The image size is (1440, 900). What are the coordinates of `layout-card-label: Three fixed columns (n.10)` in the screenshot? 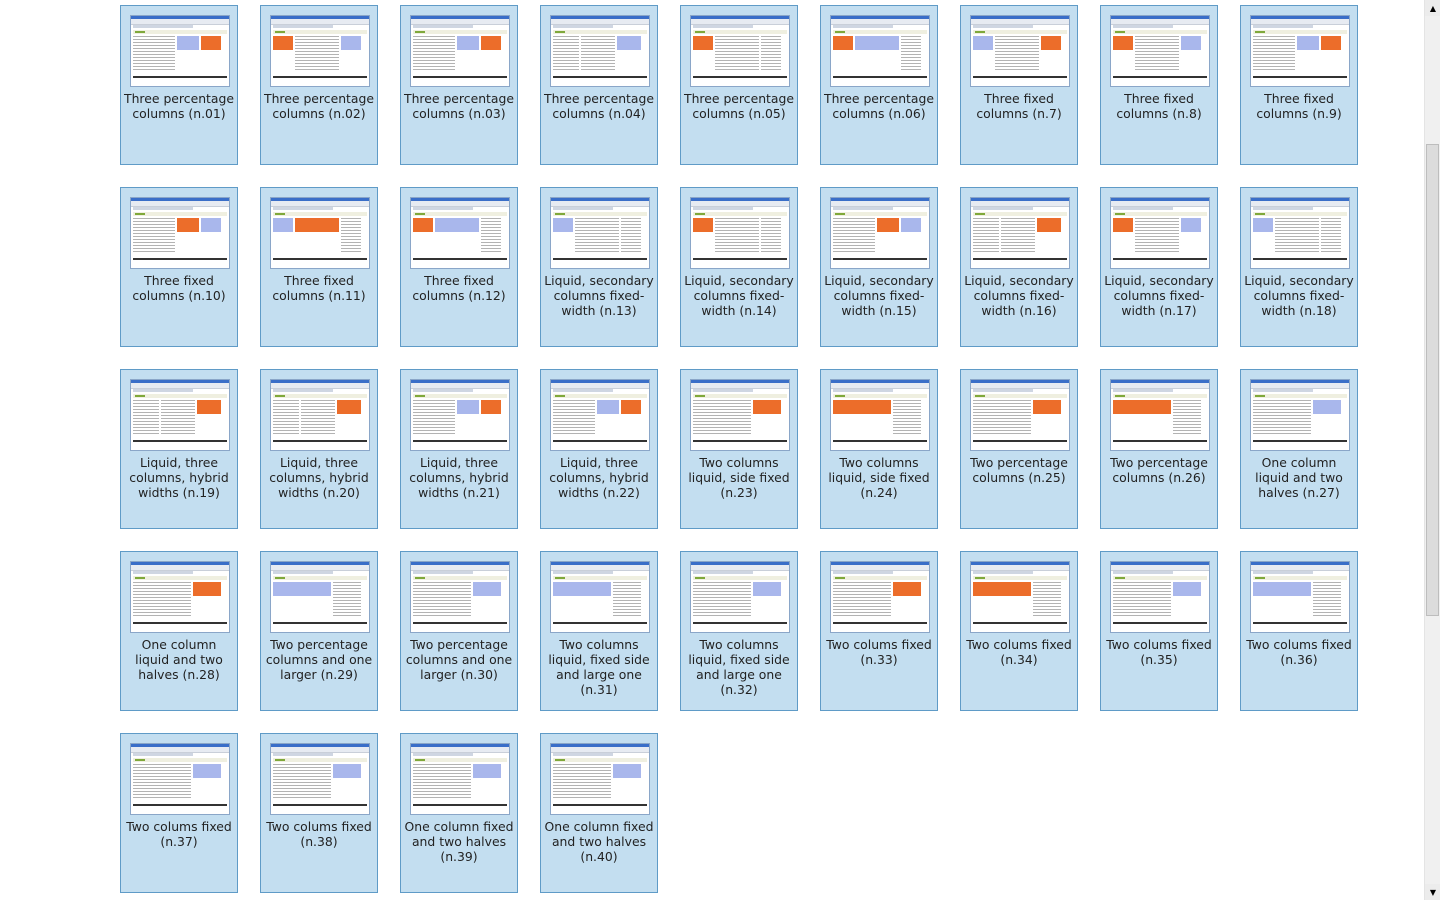 It's located at (179, 288).